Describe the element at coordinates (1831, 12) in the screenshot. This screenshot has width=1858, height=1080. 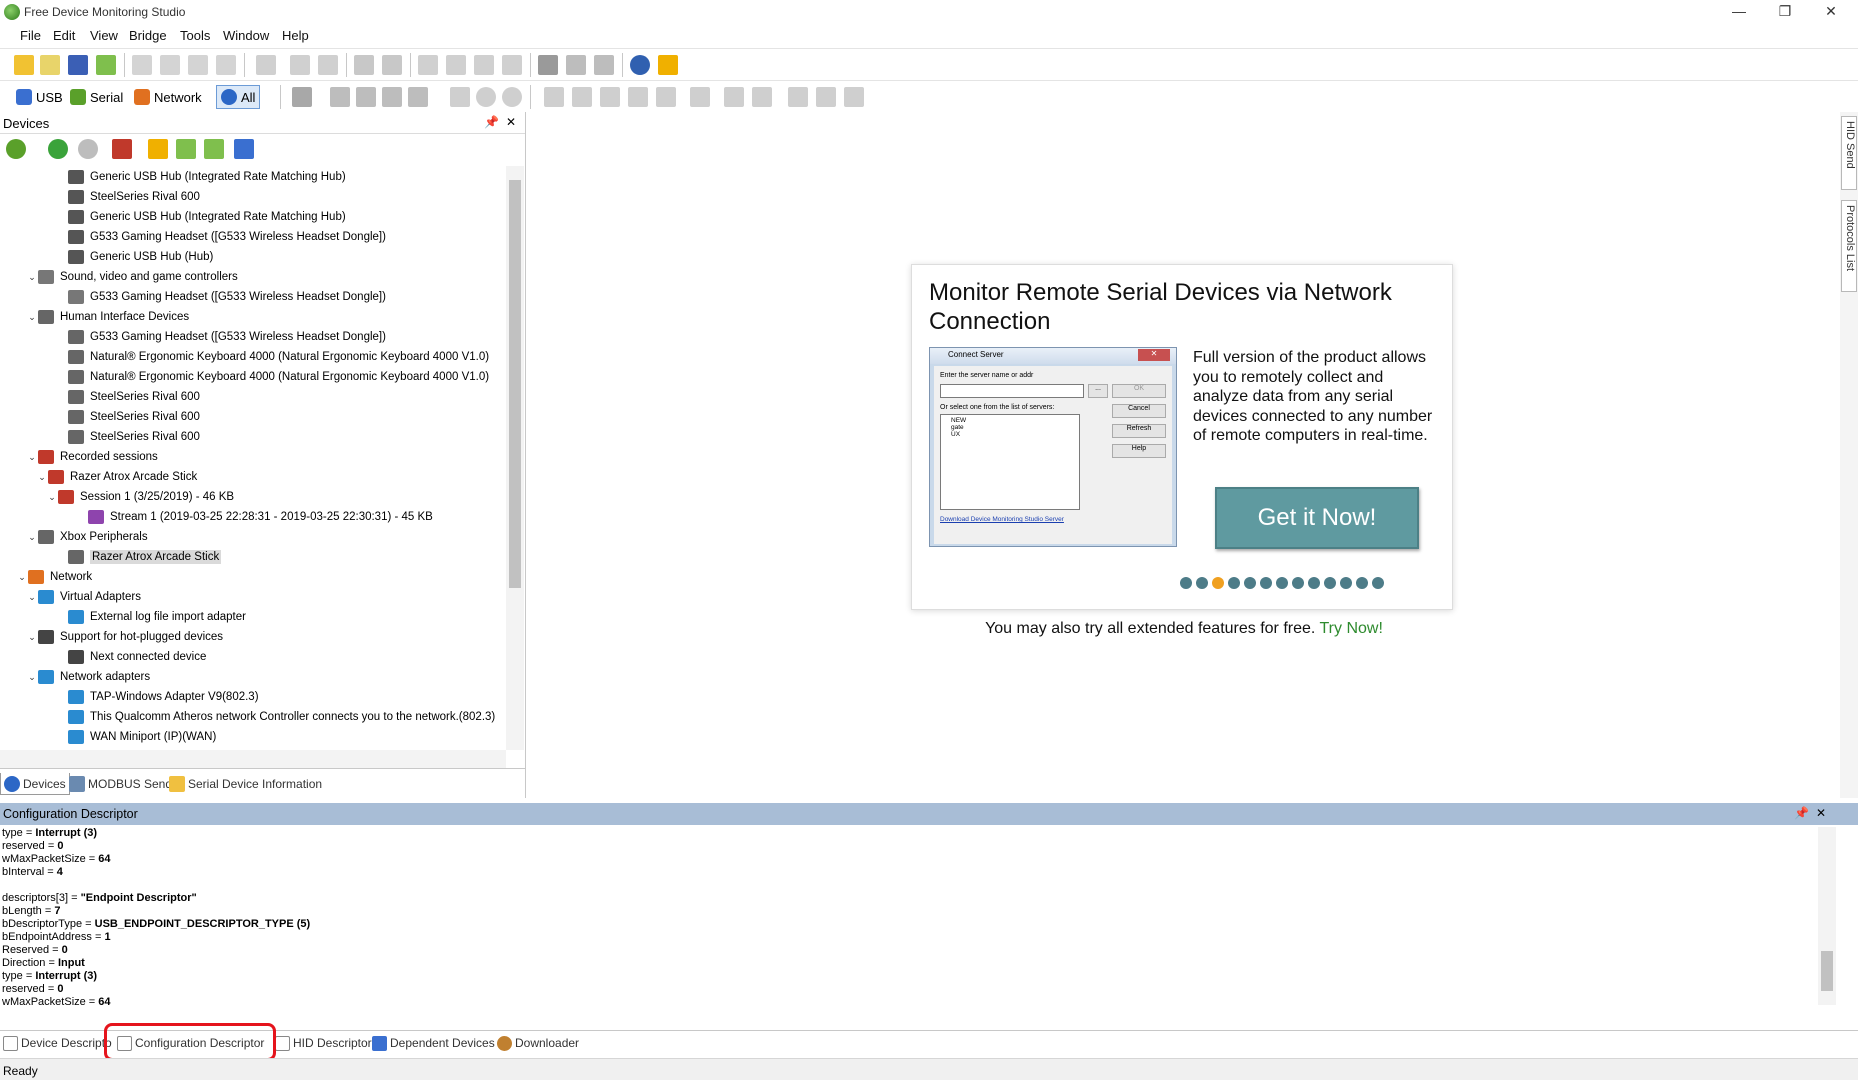
I see `close-button: ✕` at that location.